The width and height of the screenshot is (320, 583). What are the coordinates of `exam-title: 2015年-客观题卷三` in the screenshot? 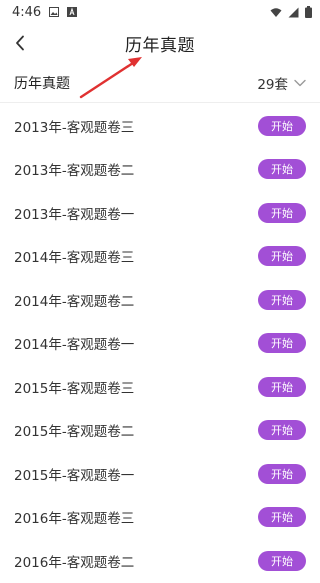 It's located at (74, 388).